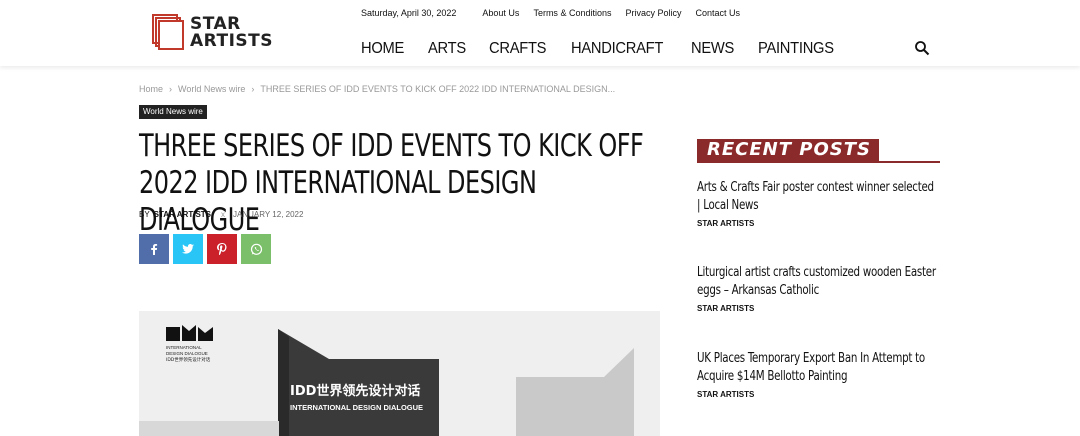  I want to click on by-label: BY, so click(144, 214).